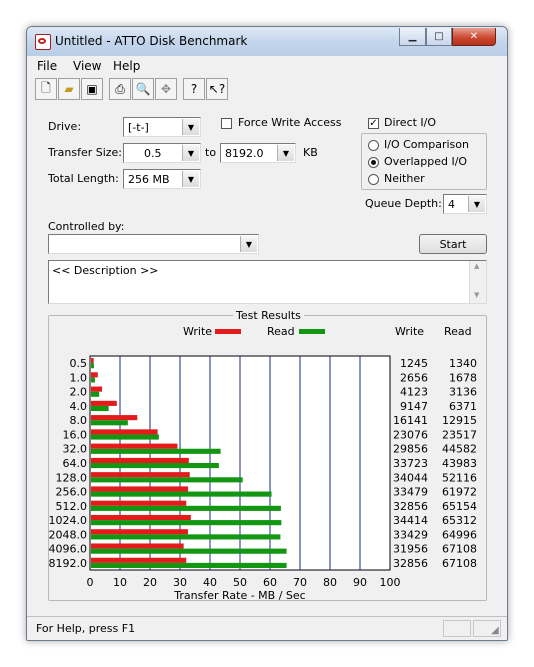 This screenshot has height=667, width=534. Describe the element at coordinates (87, 66) in the screenshot. I see `menu-view: View` at that location.